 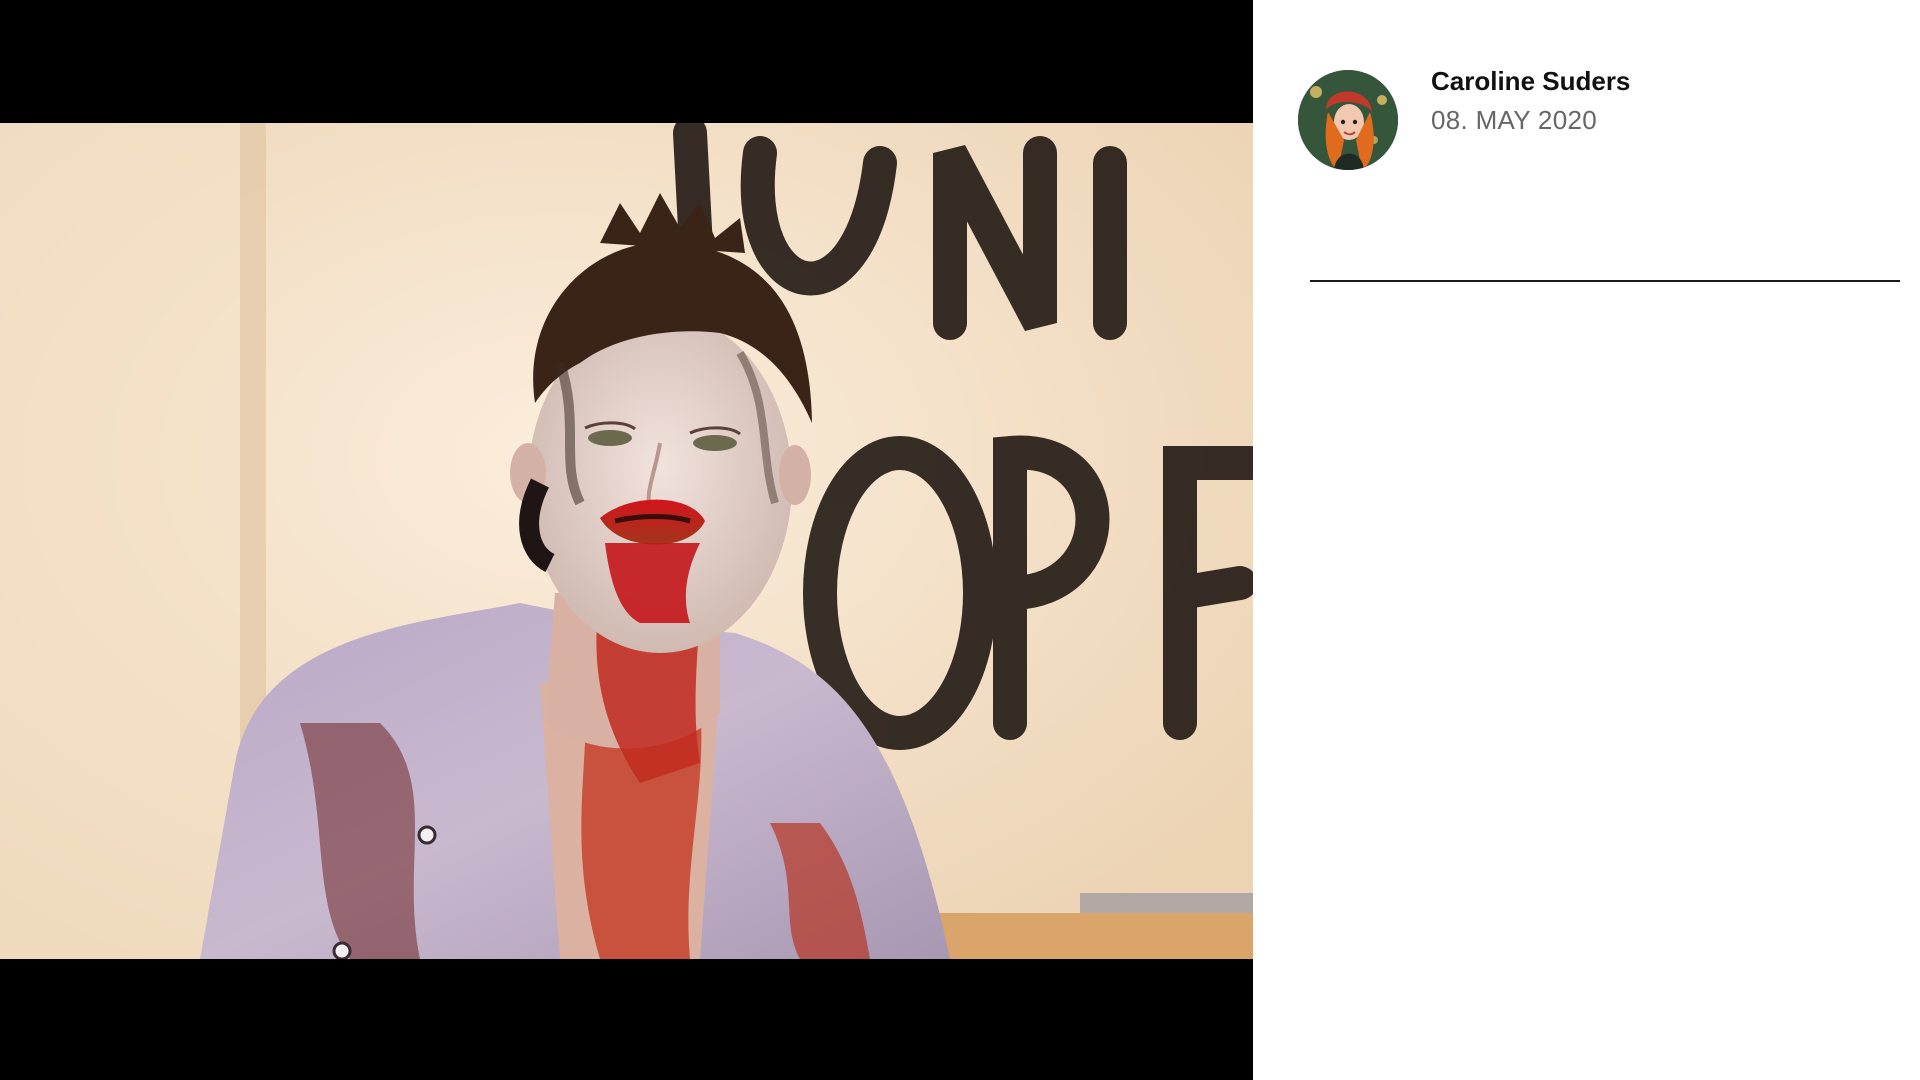 What do you see at coordinates (1530, 81) in the screenshot?
I see `author-name: Caroline Suders` at bounding box center [1530, 81].